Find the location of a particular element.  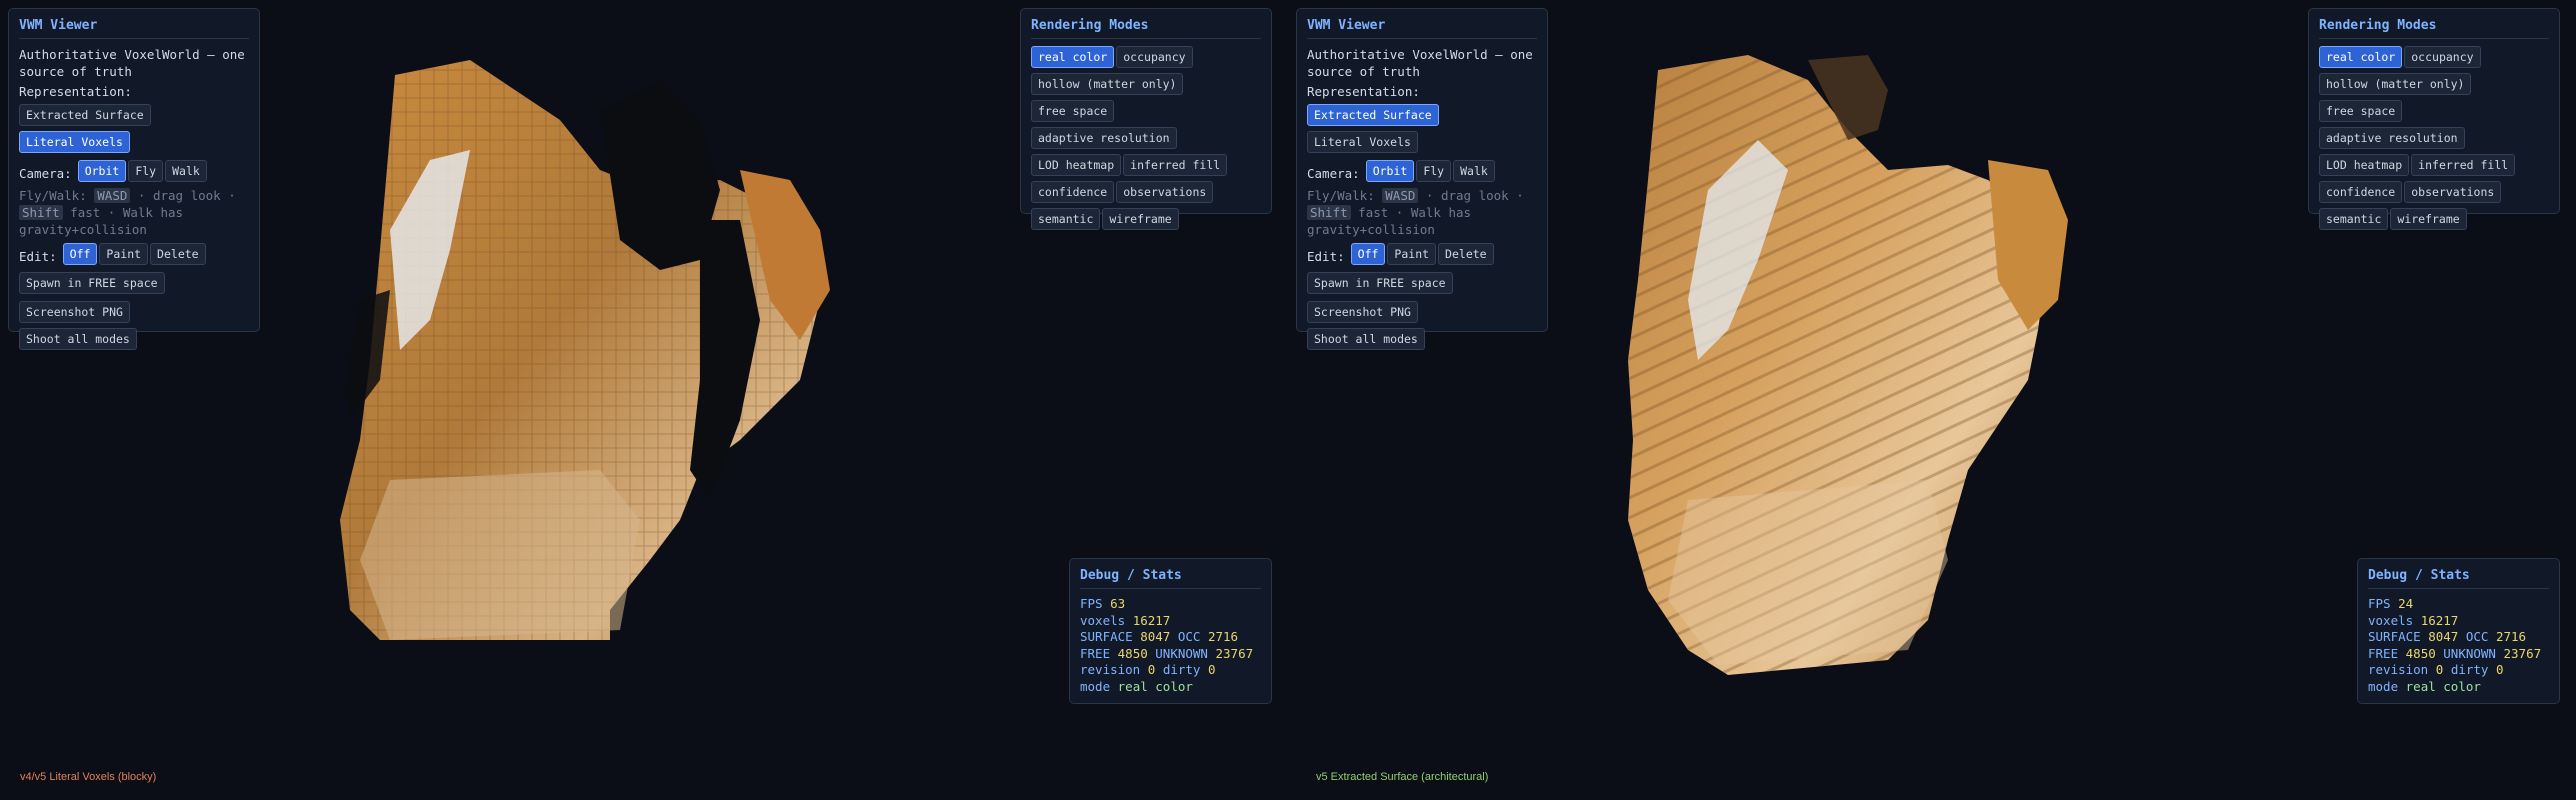

pane-caption: v4/v5 Literal Voxels (blocky) is located at coordinates (88, 777).